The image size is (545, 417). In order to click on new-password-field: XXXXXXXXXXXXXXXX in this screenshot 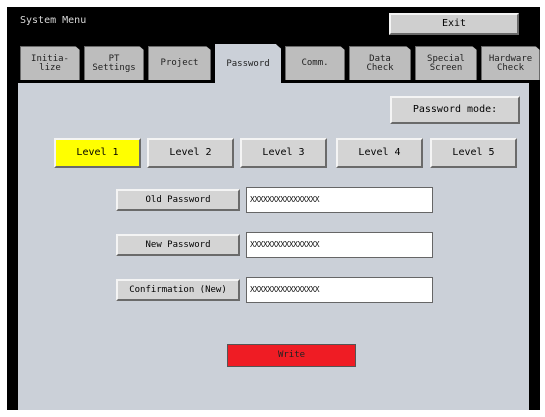, I will do `click(339, 245)`.